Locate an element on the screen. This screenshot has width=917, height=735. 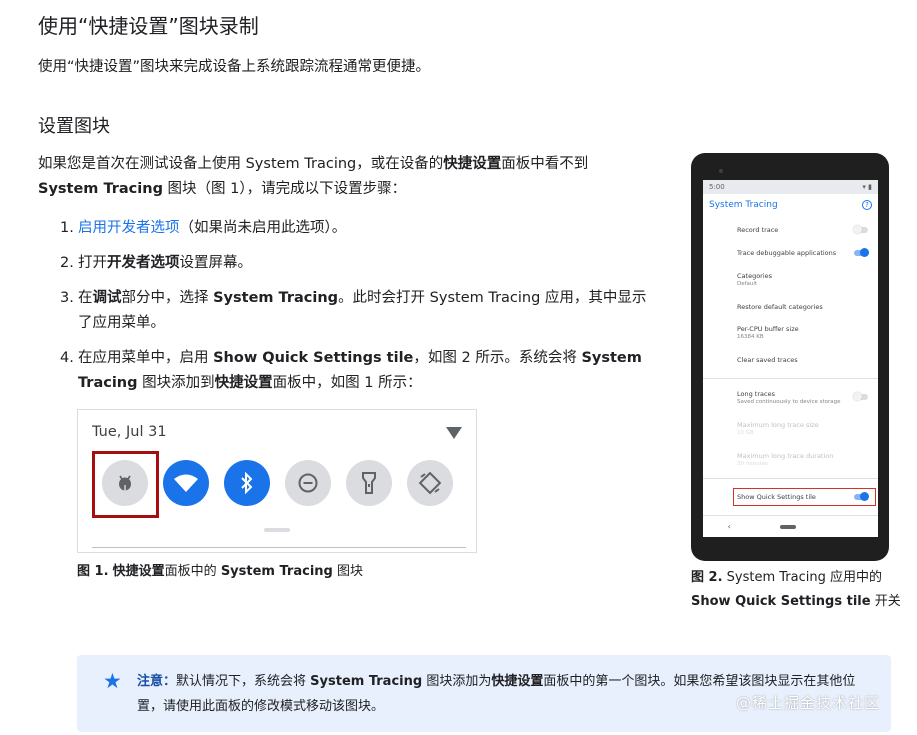
bluetooth-tile is located at coordinates (247, 483).